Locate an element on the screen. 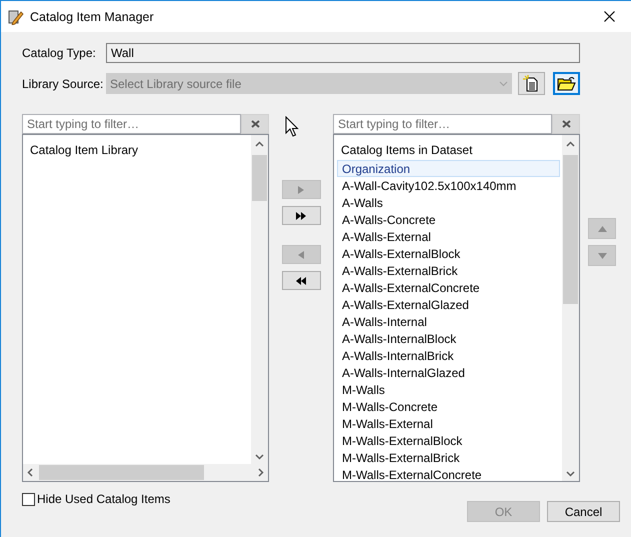  list-item: A-Walls-Internal is located at coordinates (448, 321).